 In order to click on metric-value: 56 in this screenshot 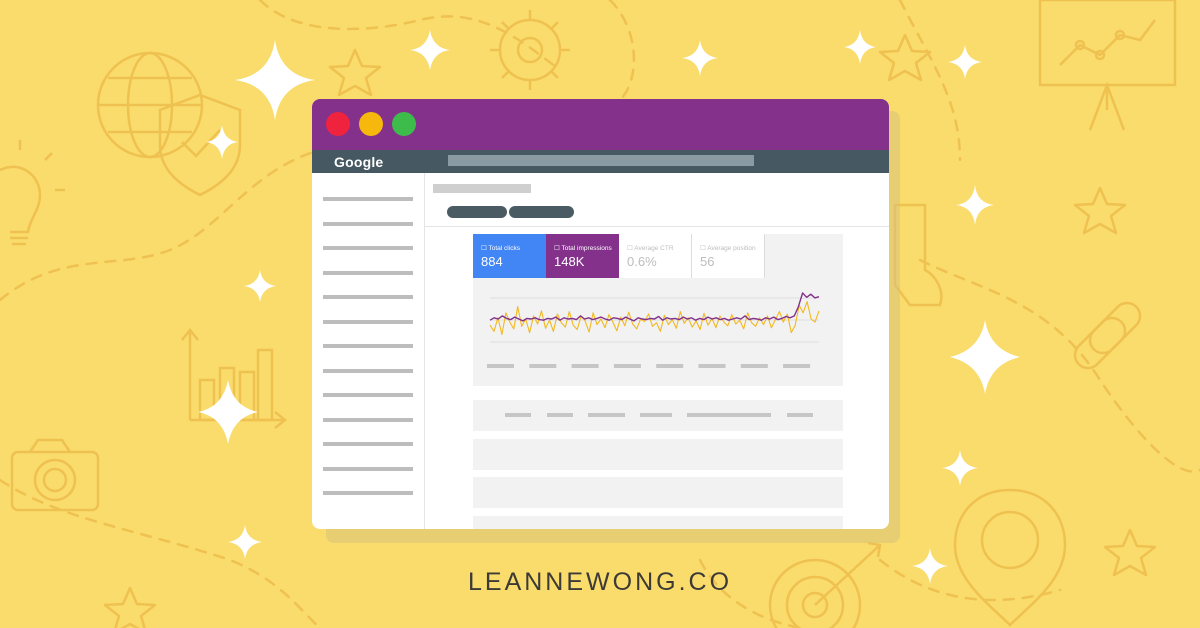, I will do `click(707, 261)`.